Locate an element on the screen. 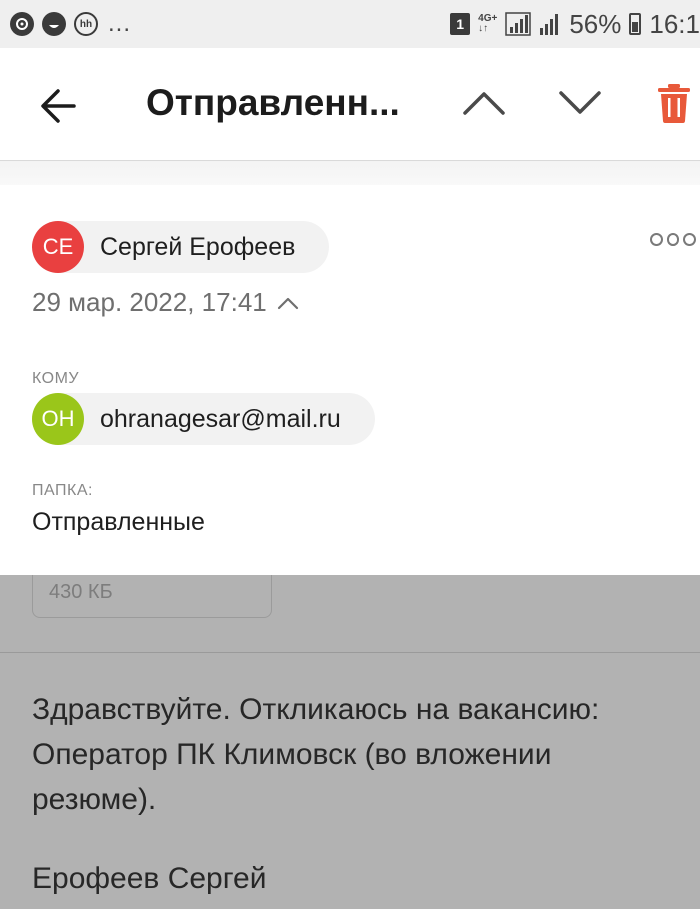 The width and height of the screenshot is (700, 909). date-row: 29 мар. 2022, 17:41 is located at coordinates (165, 302).